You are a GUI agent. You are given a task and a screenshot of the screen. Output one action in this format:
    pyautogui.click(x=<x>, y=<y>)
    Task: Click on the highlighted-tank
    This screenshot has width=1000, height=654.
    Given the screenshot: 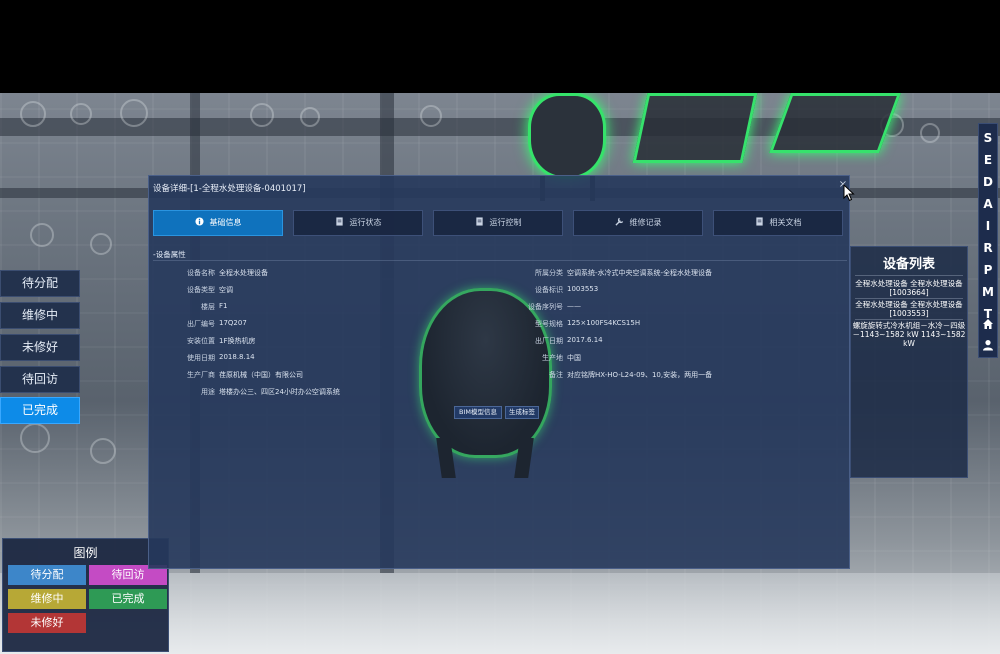 What is the action you would take?
    pyautogui.click(x=567, y=136)
    